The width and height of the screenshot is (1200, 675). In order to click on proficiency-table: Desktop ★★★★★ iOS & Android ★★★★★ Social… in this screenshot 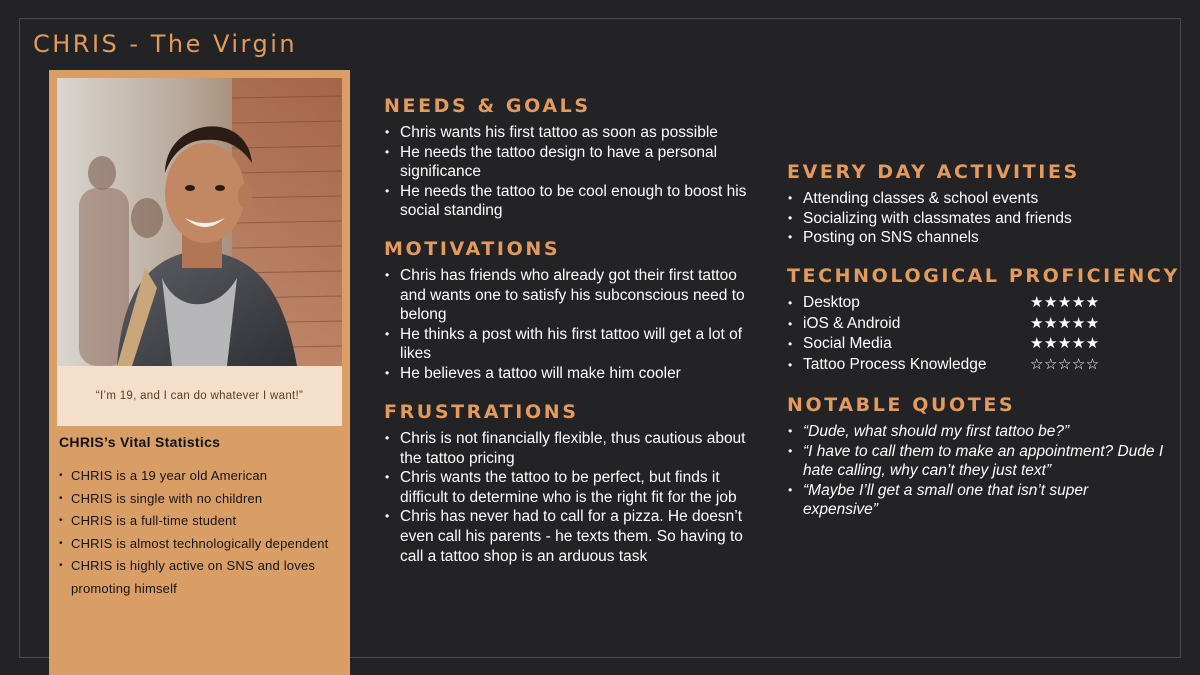, I will do `click(987, 334)`.